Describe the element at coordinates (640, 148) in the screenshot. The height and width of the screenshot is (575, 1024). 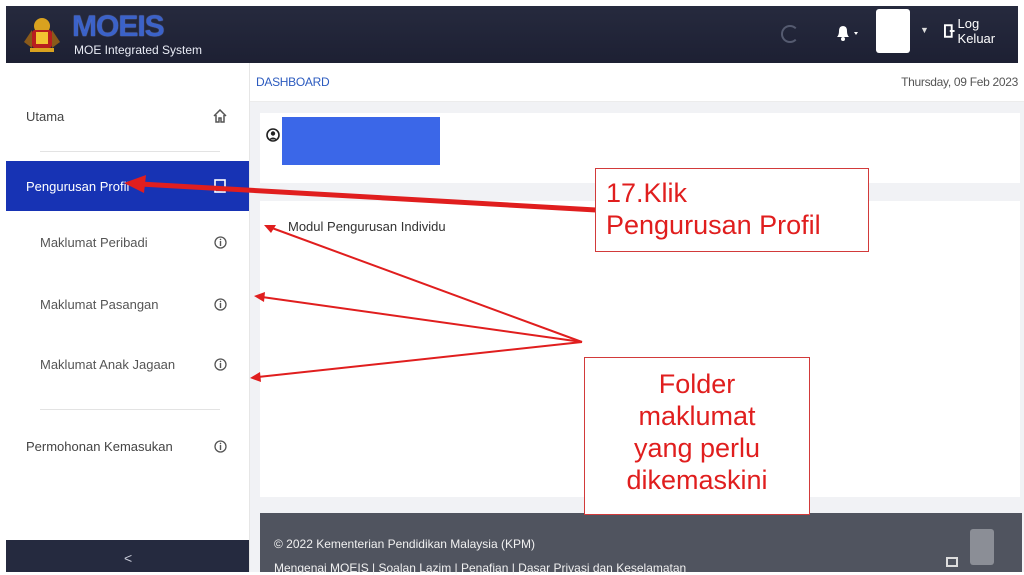
I see `user-card` at that location.